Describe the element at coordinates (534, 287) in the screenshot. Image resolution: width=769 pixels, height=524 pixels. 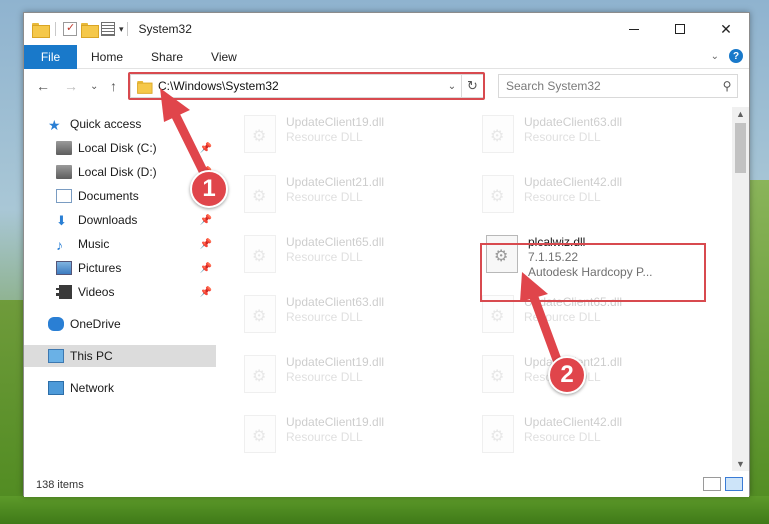
I see `arrow-head-file` at that location.